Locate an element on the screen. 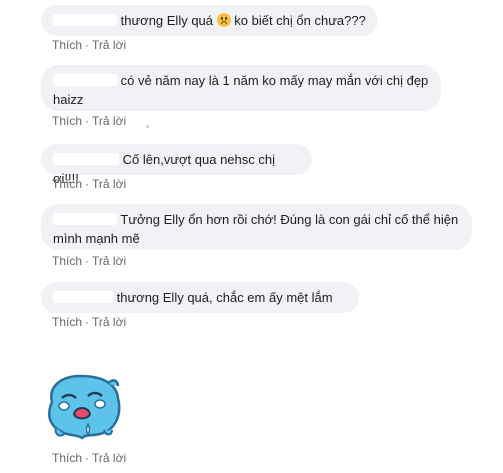 This screenshot has width=503, height=473. sad-face-emoji is located at coordinates (223, 20).